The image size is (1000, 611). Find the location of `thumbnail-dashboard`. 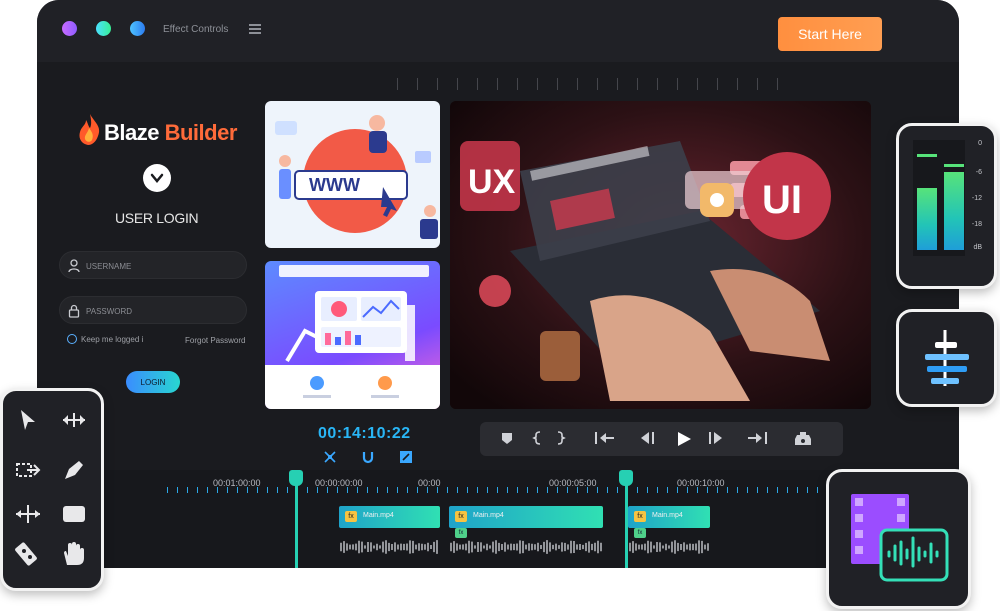

thumbnail-dashboard is located at coordinates (352, 335).